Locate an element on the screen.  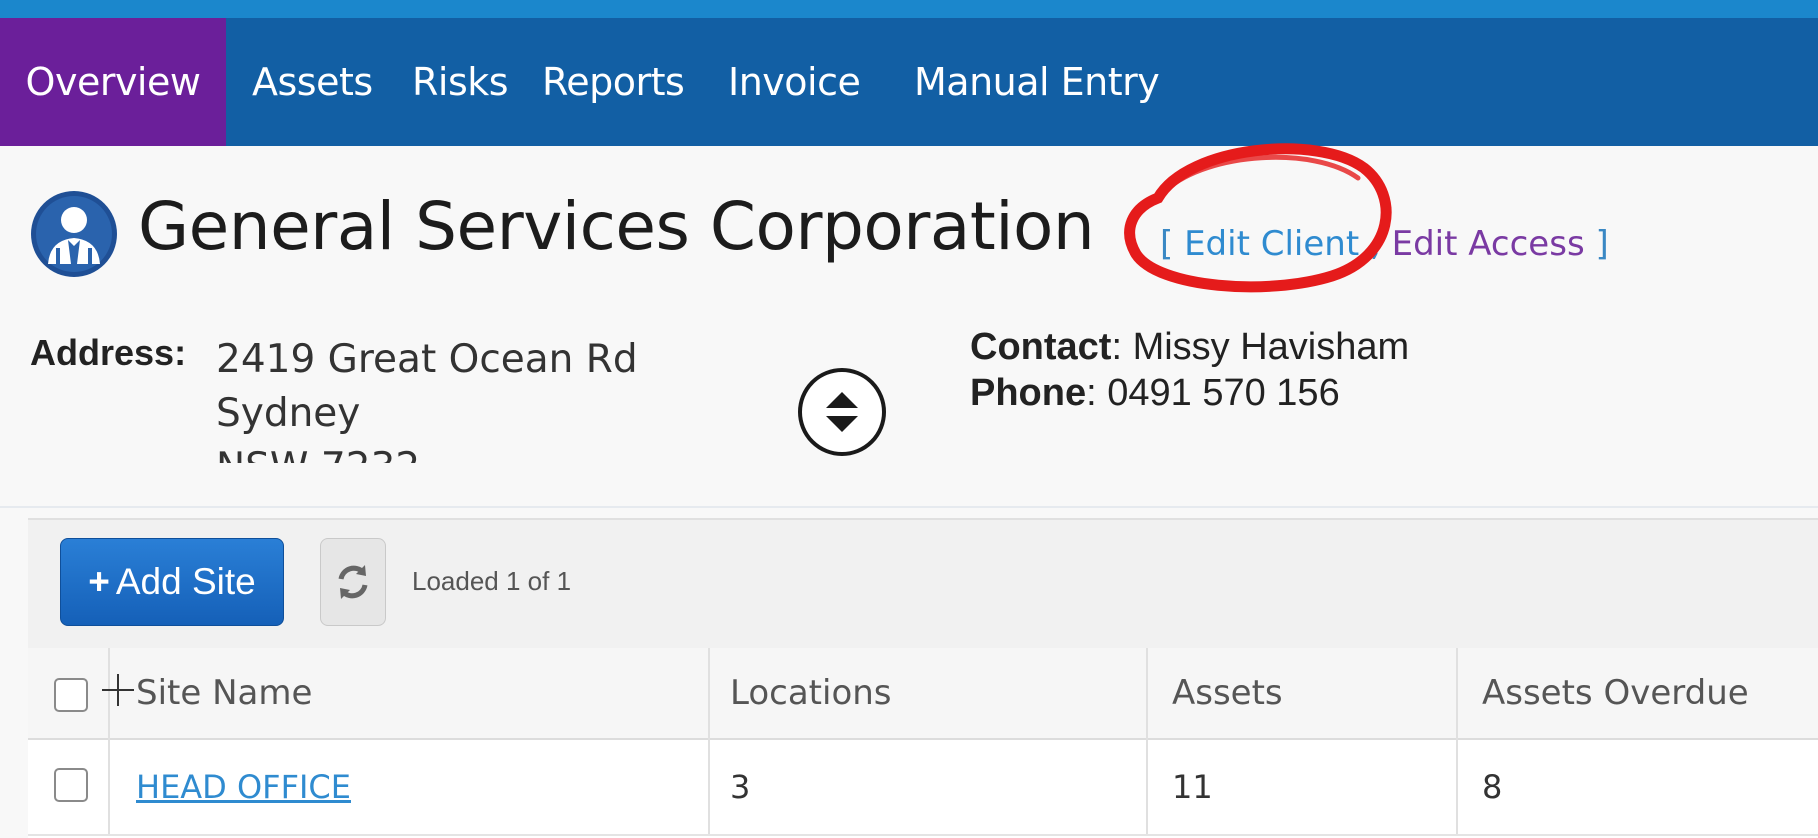
refresh-button is located at coordinates (353, 582).